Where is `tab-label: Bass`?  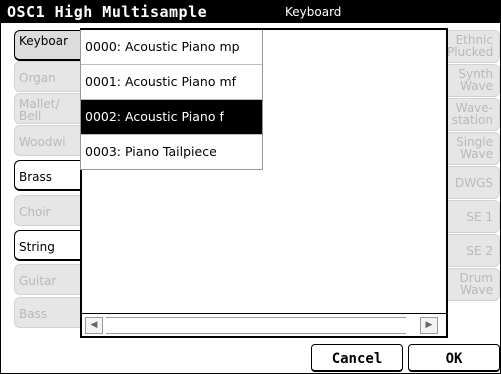 tab-label: Bass is located at coordinates (33, 314).